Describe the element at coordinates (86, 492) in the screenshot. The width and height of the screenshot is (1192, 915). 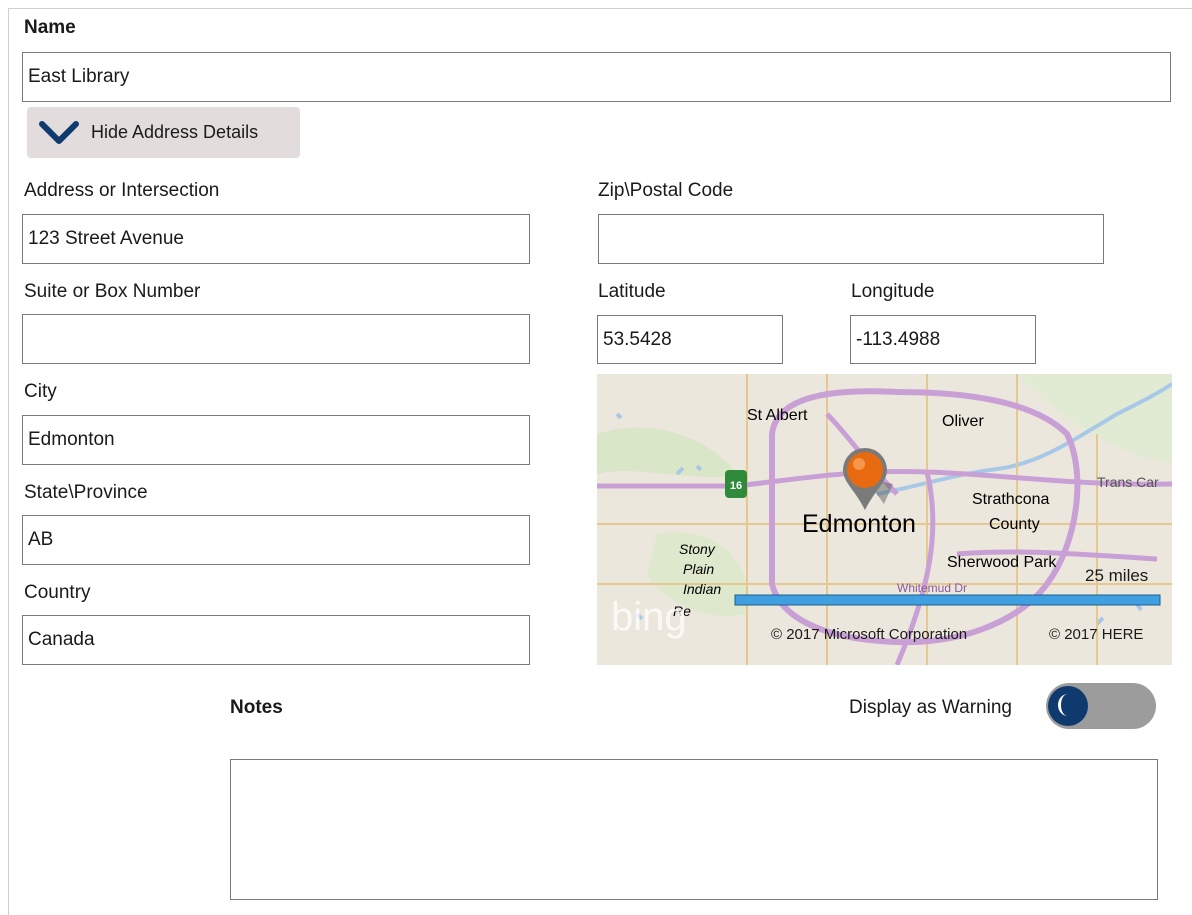
I see `state-label: State\Province` at that location.